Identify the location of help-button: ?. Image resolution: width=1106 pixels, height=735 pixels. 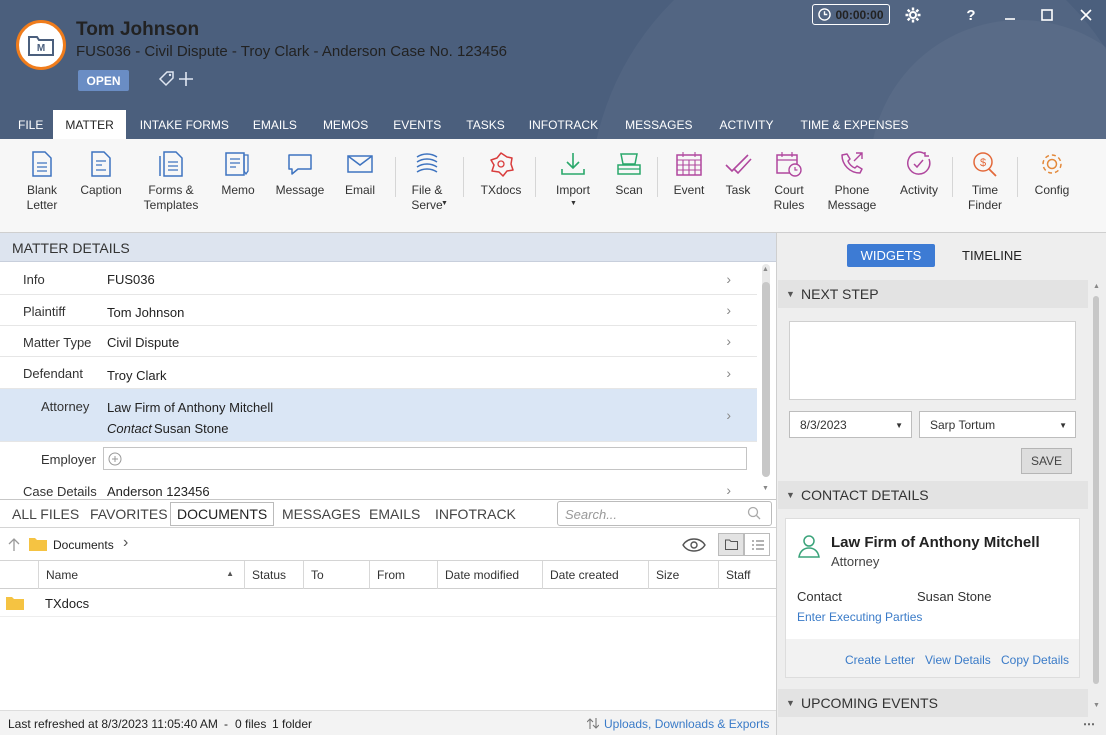
(971, 15).